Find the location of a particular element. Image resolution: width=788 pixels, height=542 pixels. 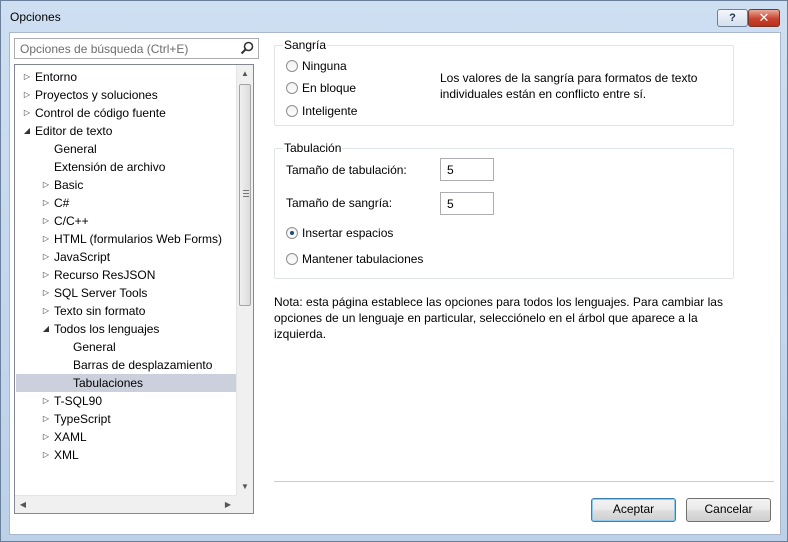

title-bar: Opciones ? ✕ is located at coordinates (394, 17).